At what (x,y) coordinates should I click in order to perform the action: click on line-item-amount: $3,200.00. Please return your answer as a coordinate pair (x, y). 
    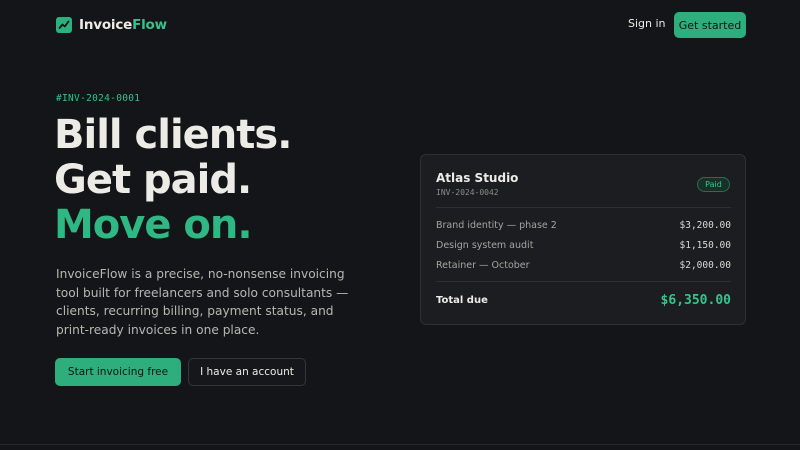
    Looking at the image, I should click on (705, 225).